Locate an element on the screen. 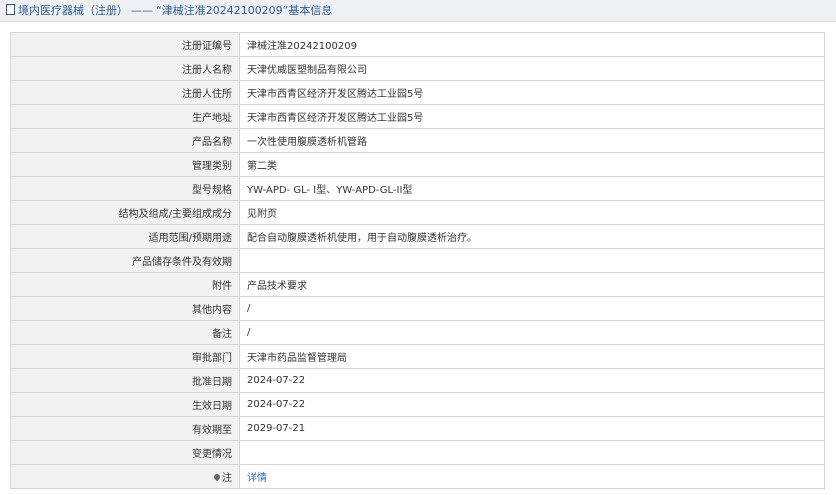 This screenshot has height=495, width=836. table-row: 结构及组成/主要组成成分 见附页 is located at coordinates (417, 212).